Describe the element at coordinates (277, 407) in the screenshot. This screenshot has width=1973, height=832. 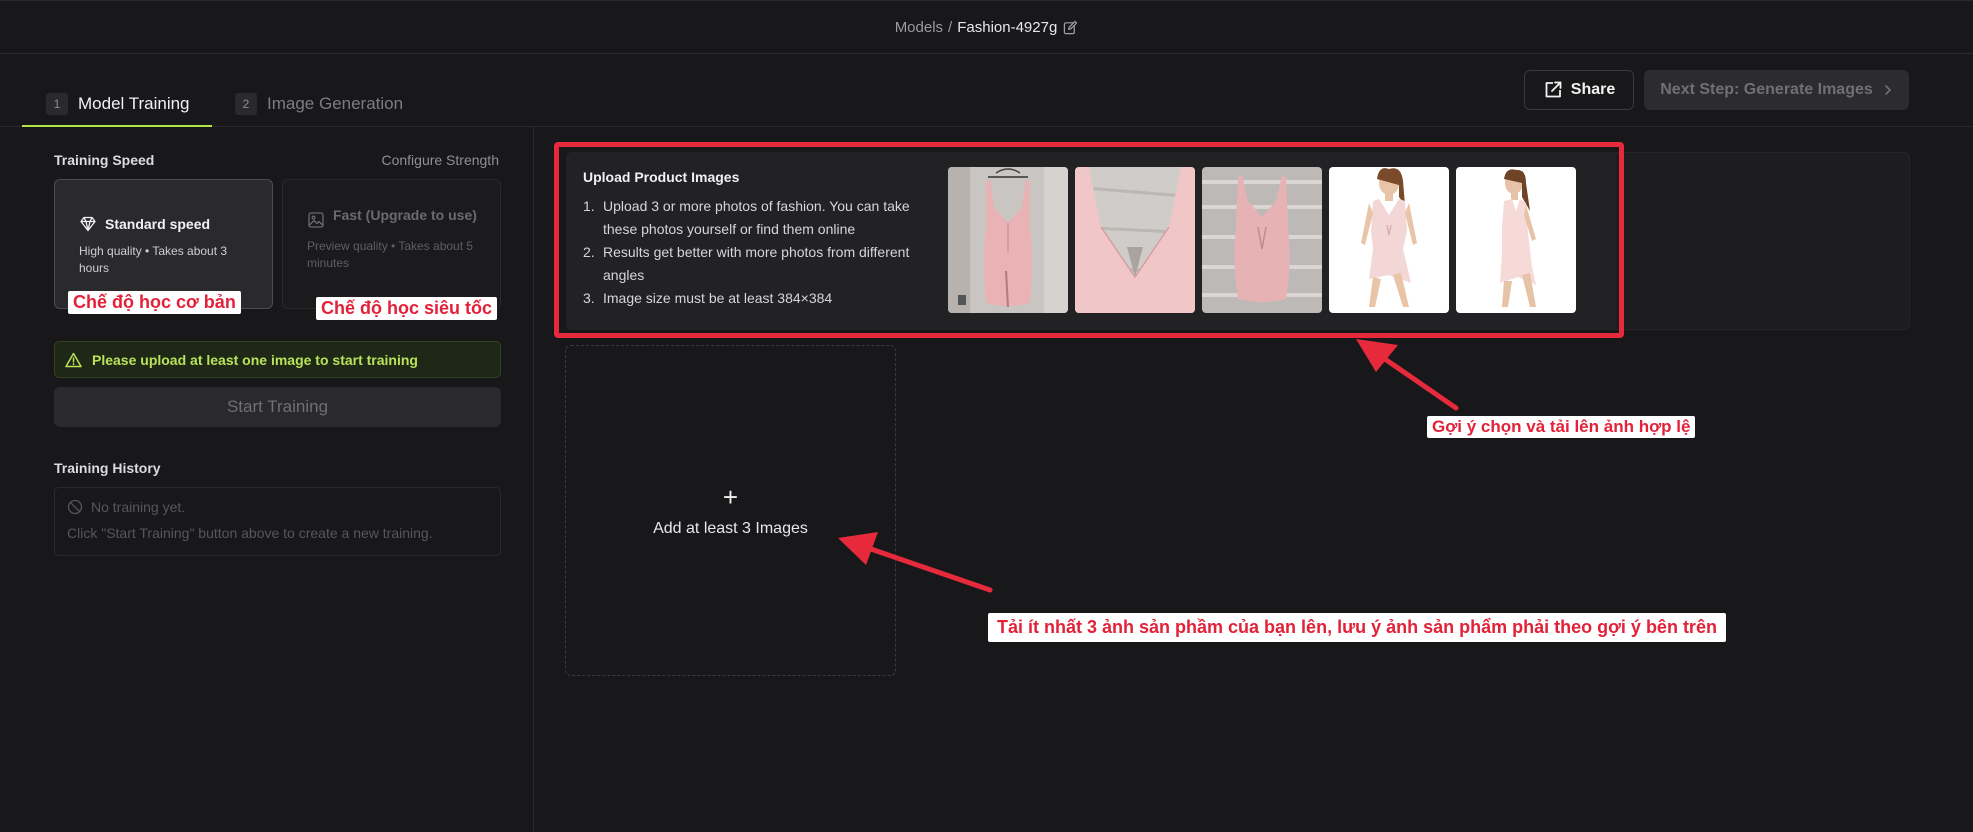
I see `start-training-button: Start Training` at that location.